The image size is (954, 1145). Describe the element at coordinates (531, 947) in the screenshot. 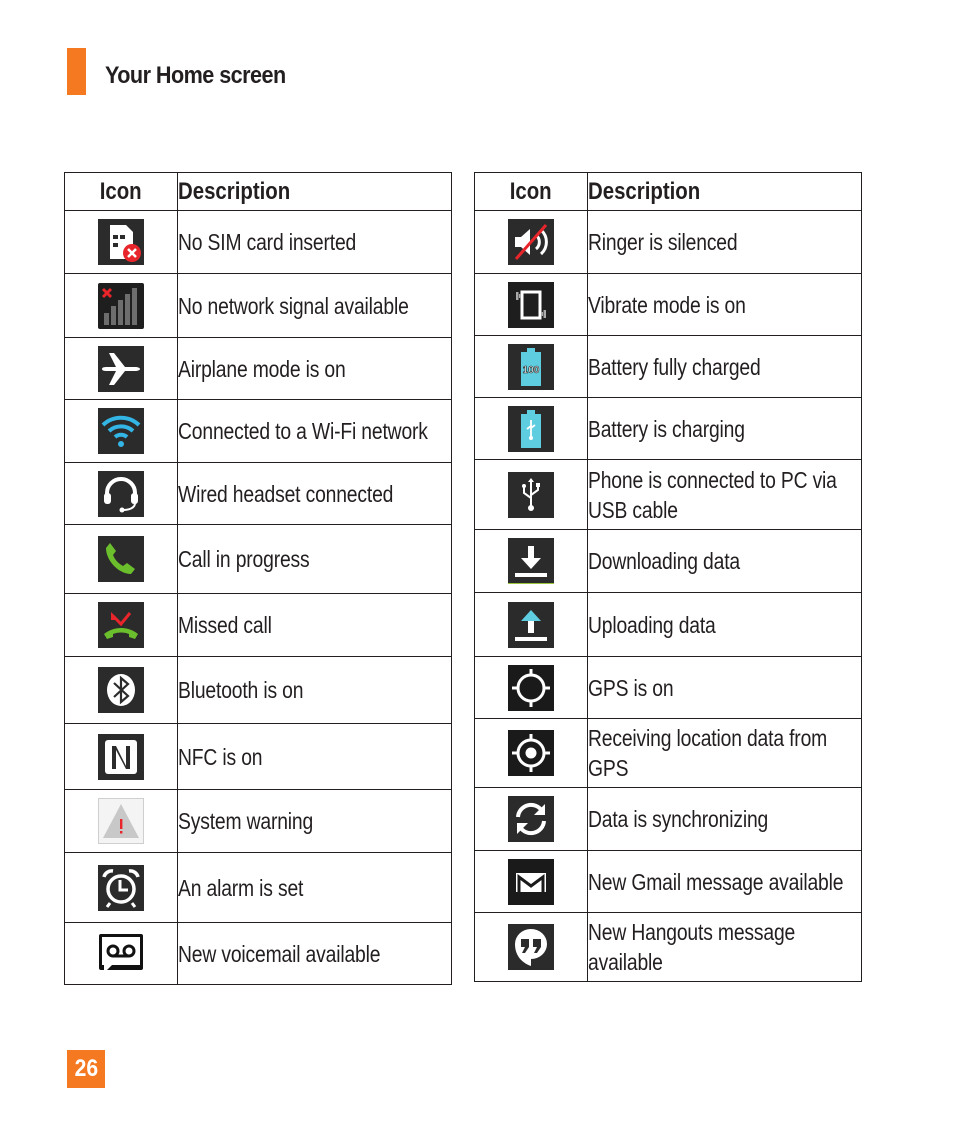

I see `hangouts-icon` at that location.